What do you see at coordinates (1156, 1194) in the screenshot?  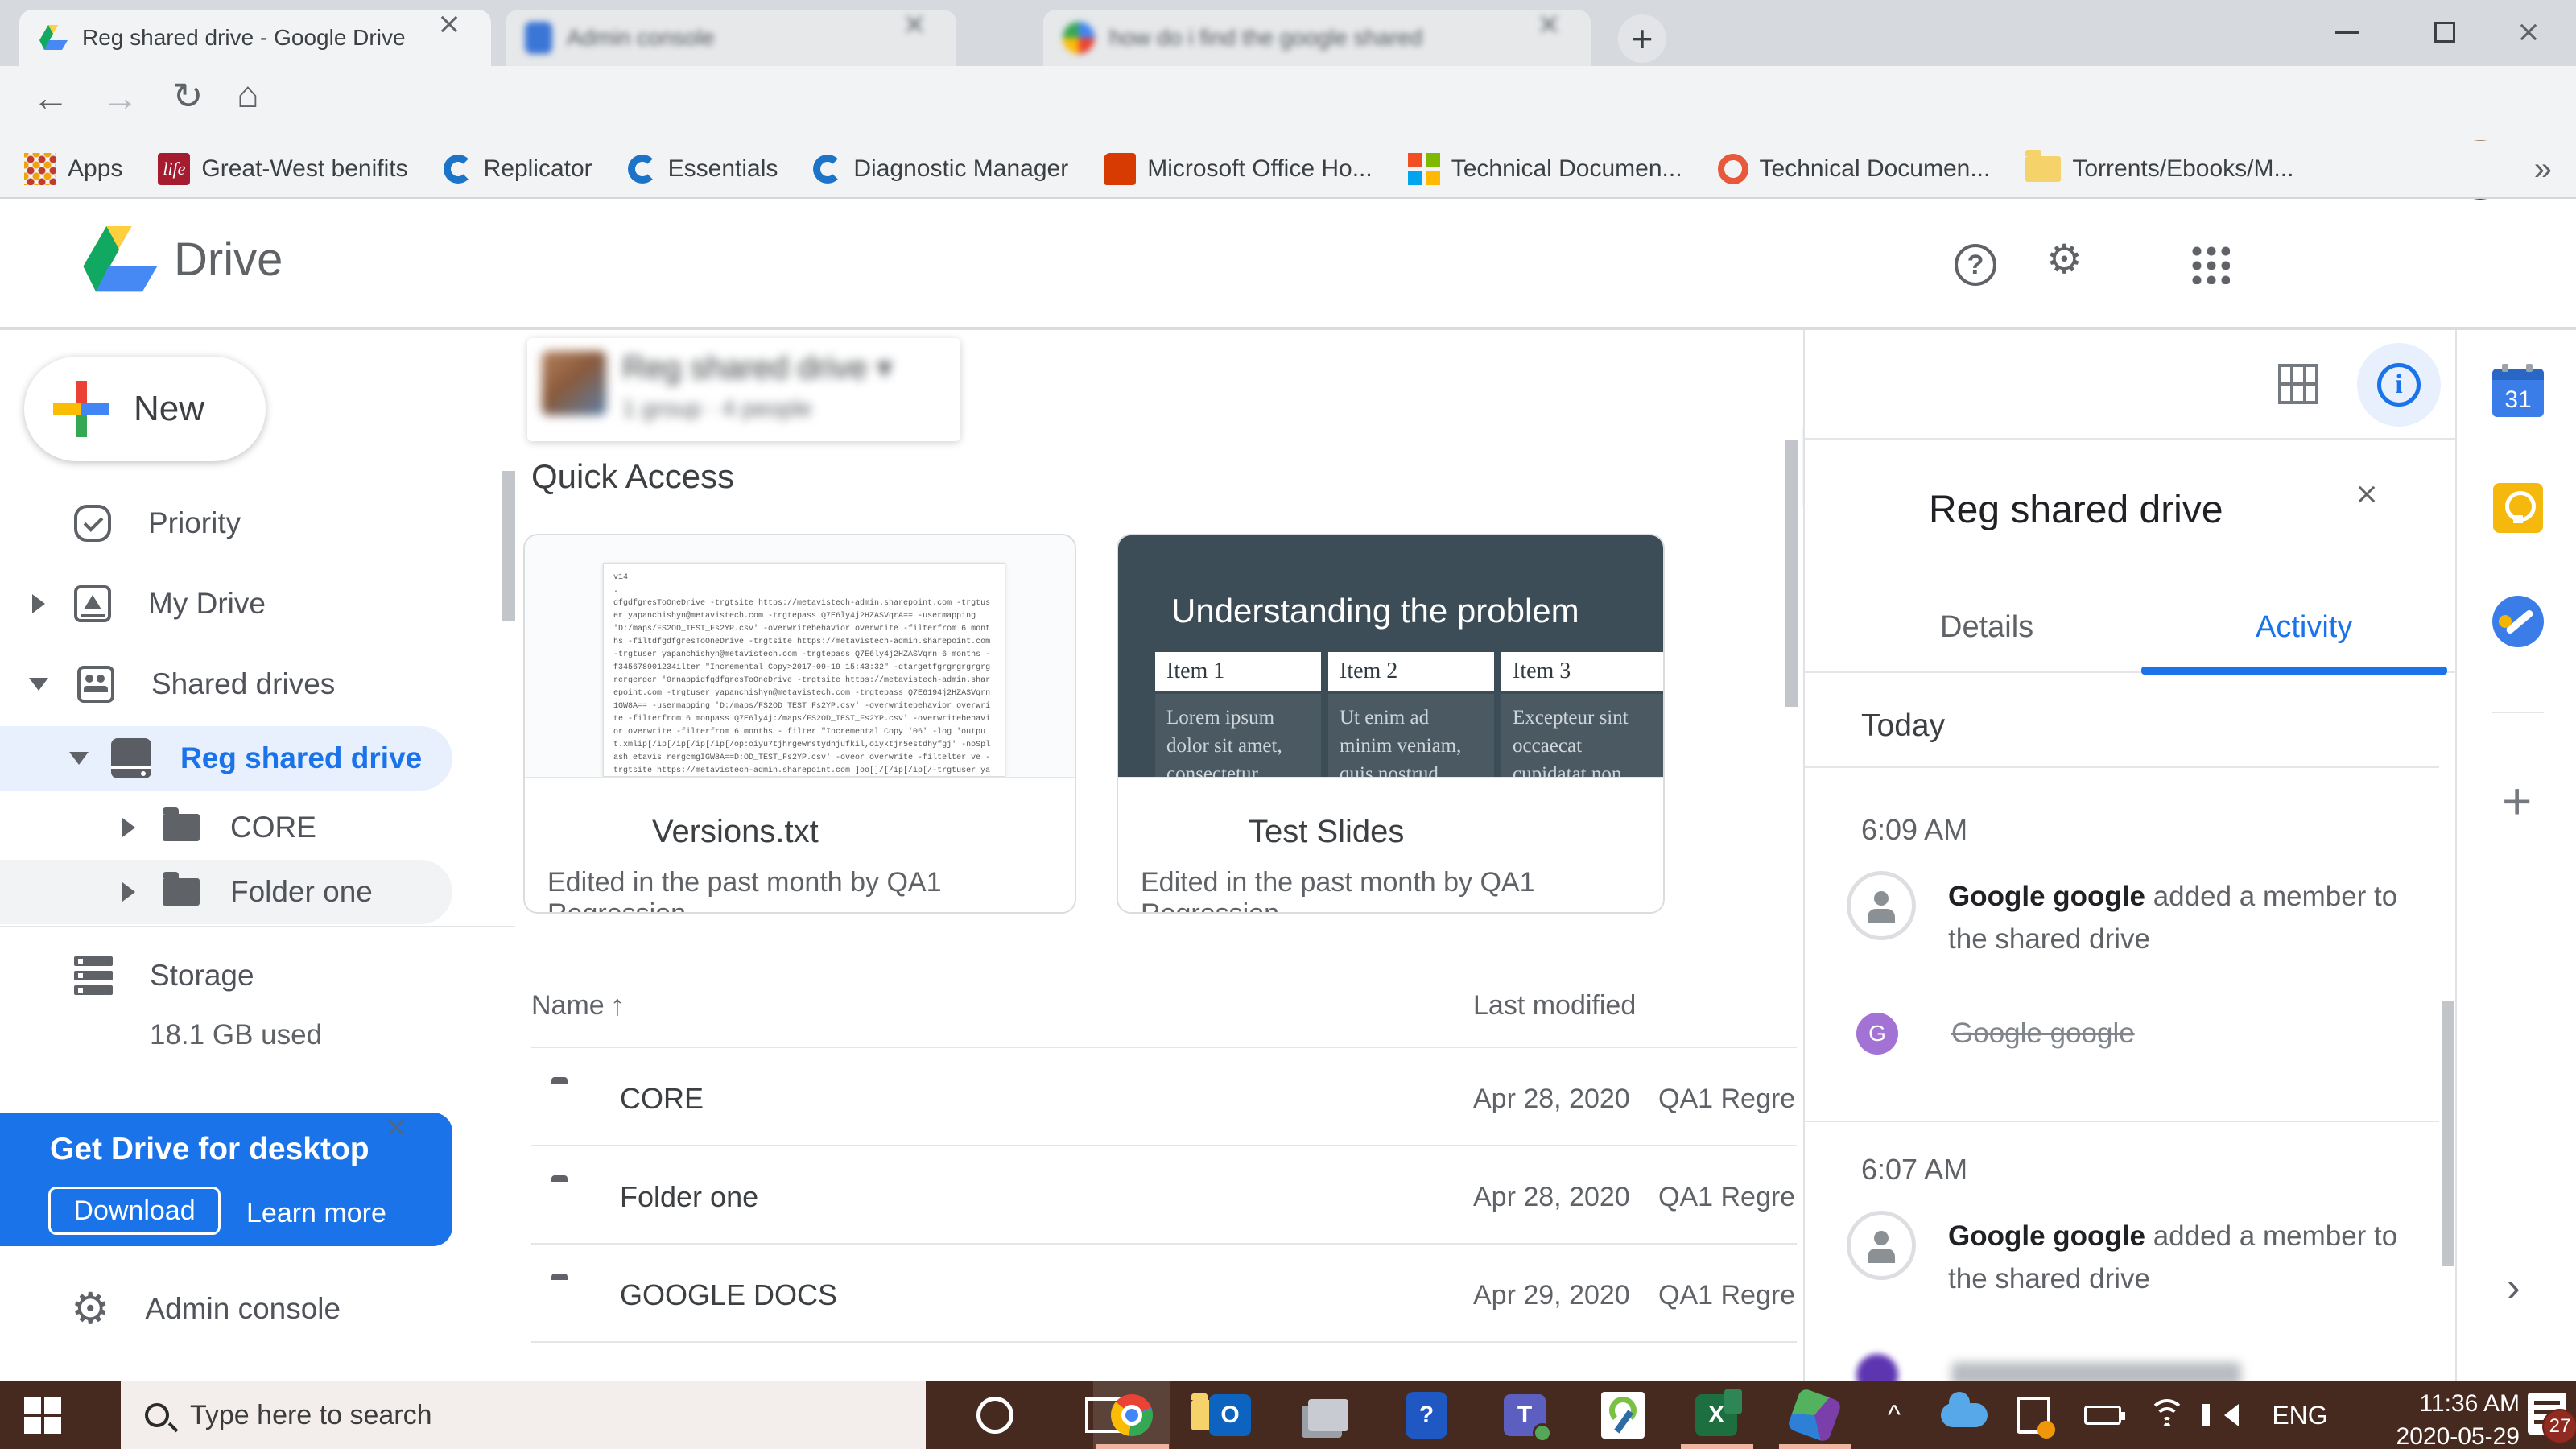 I see `file-row-folder-one: Folder one Apr 28, 2020 QA1 Regre` at bounding box center [1156, 1194].